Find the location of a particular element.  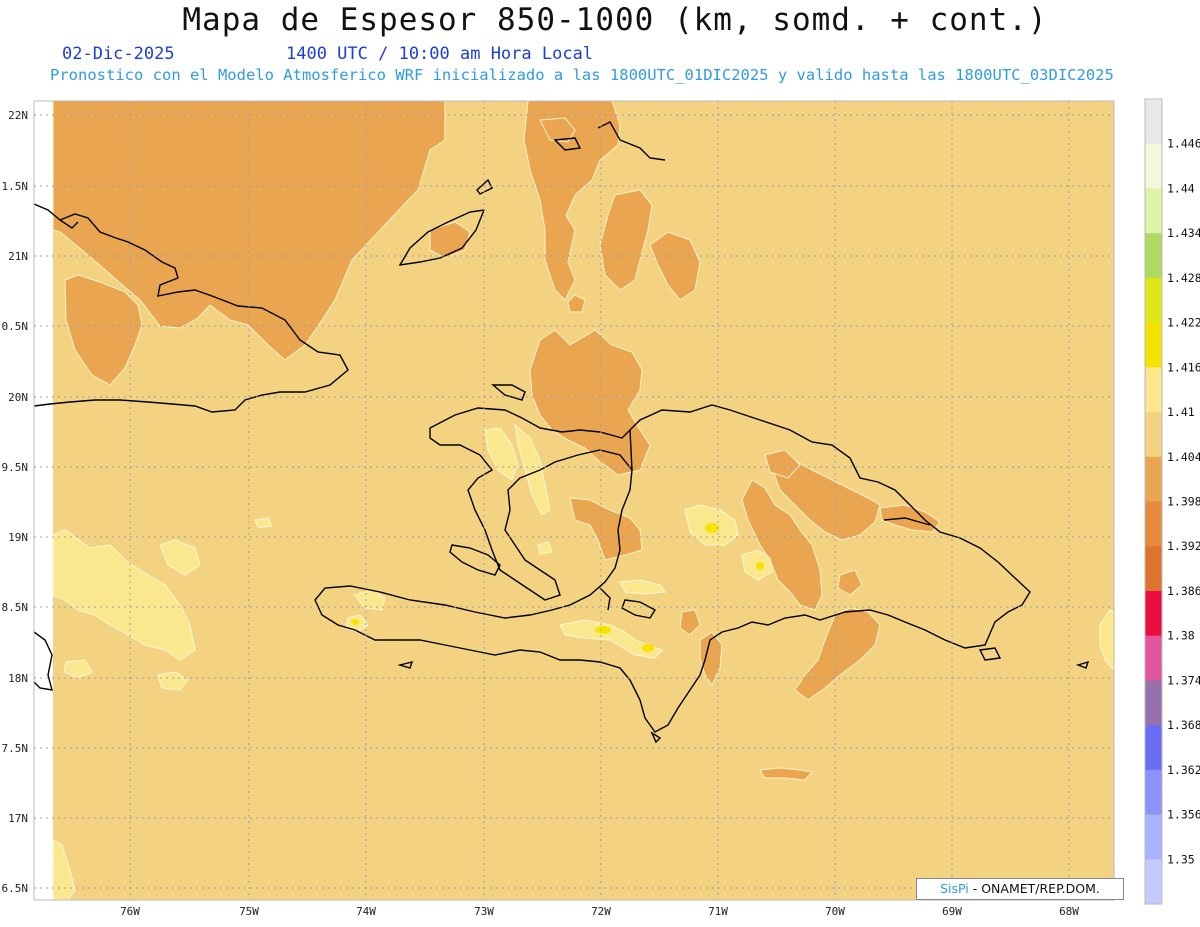

legend-level-label: 1.422 is located at coordinates (1183, 323).